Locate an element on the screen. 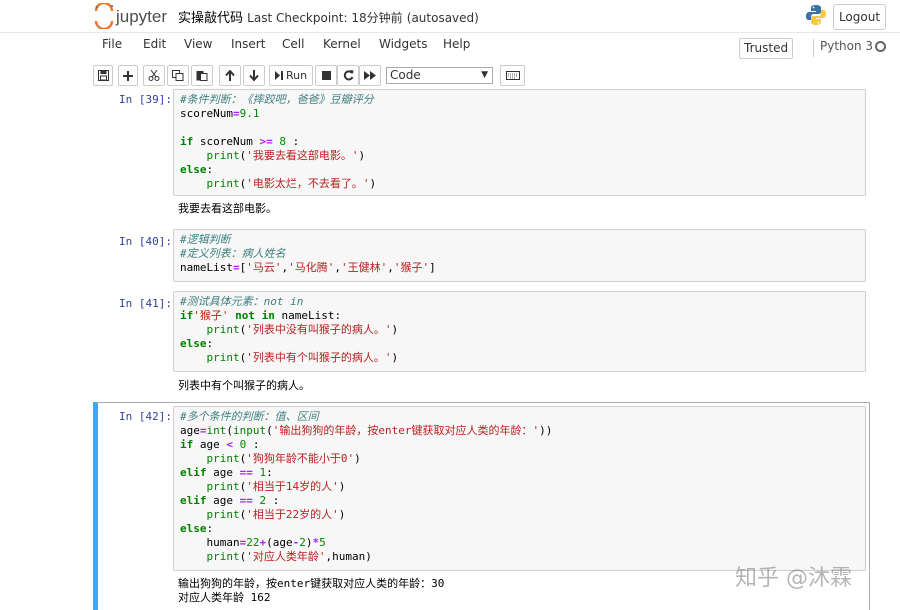 Image resolution: width=900 pixels, height=610 pixels. restart-kernel-button is located at coordinates (348, 75).